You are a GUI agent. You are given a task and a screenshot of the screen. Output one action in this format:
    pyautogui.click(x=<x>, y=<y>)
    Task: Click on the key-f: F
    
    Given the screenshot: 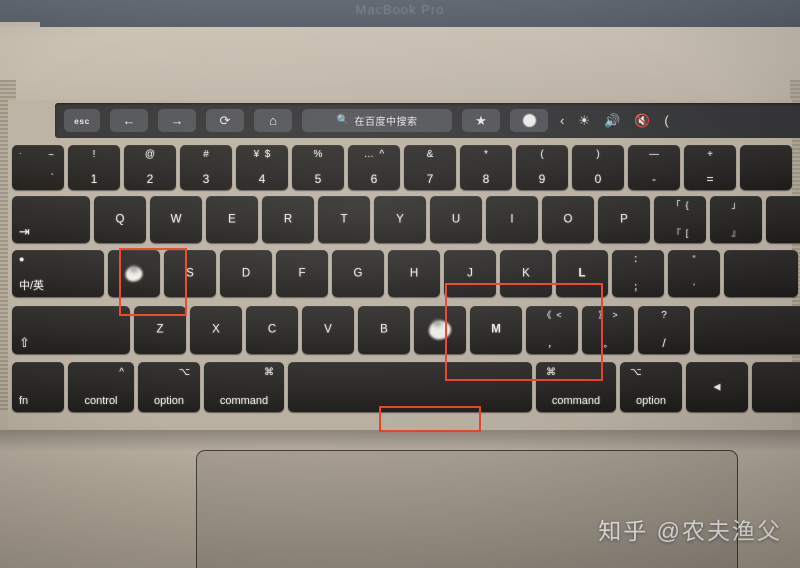 What is the action you would take?
    pyautogui.click(x=302, y=273)
    